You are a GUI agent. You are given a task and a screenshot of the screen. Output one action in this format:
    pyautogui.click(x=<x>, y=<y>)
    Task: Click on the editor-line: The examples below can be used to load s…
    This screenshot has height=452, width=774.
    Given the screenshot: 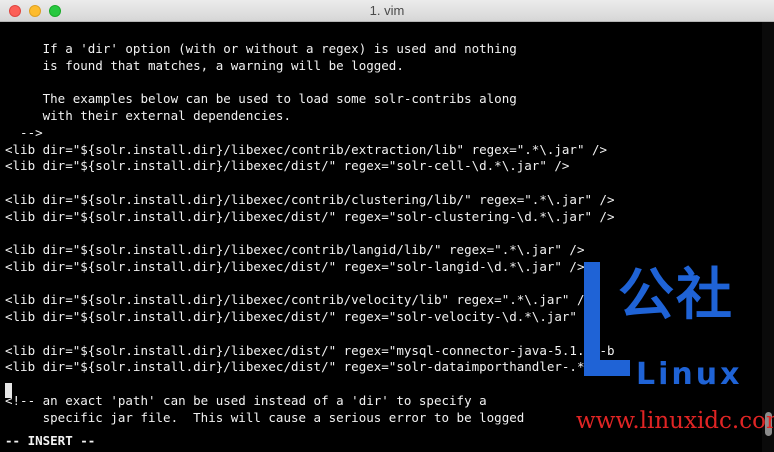 What is the action you would take?
    pyautogui.click(x=261, y=99)
    